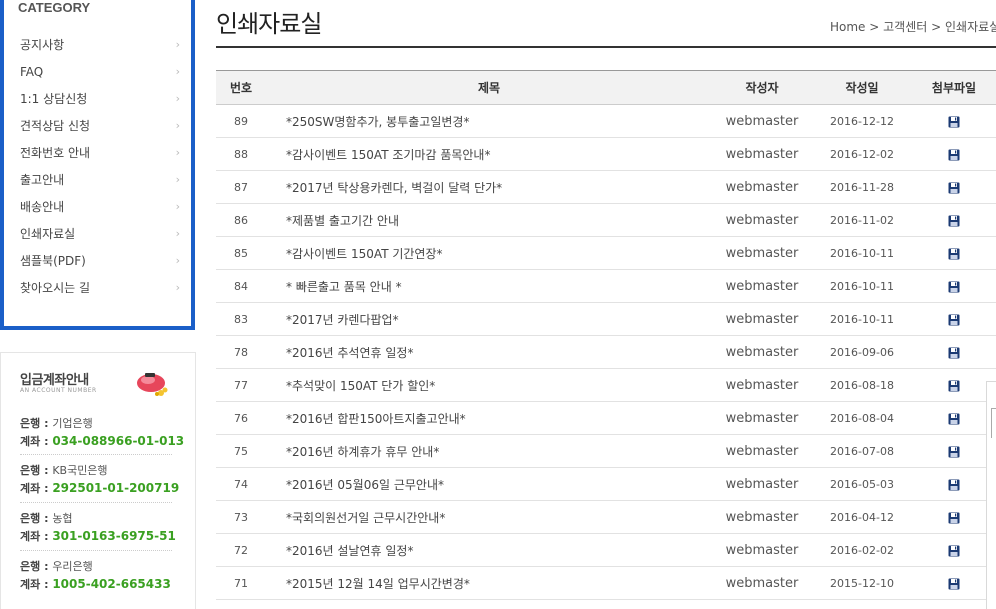 This screenshot has height=609, width=996. What do you see at coordinates (862, 484) in the screenshot?
I see `row-date: 2016-05-03` at bounding box center [862, 484].